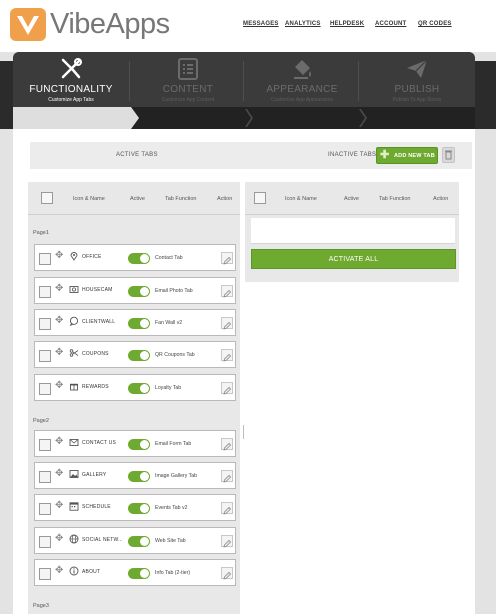 This screenshot has width=496, height=614. I want to click on step-appearance: APPEARANCE Customize App Appearance, so click(302, 79).